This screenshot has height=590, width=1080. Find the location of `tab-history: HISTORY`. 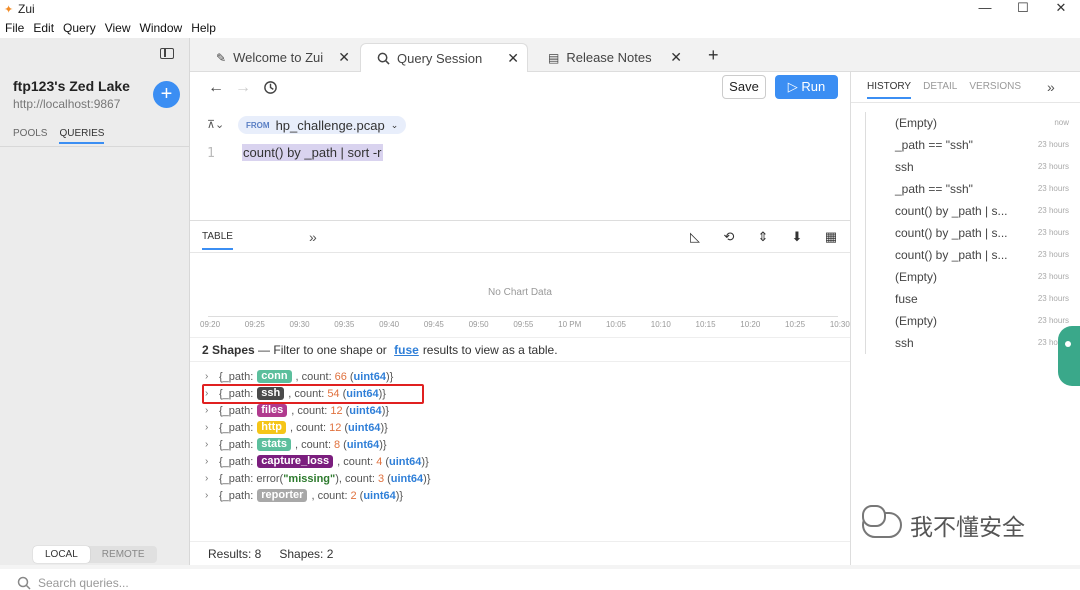

tab-history: HISTORY is located at coordinates (889, 90).